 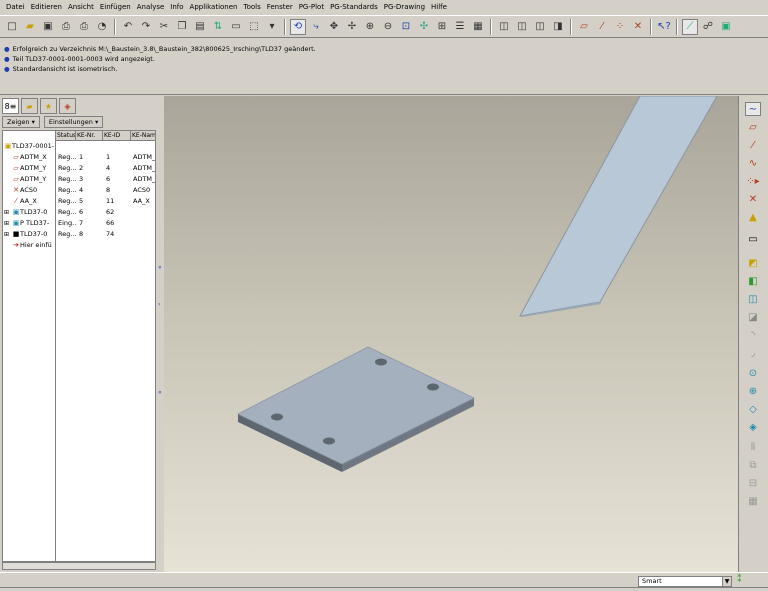 What do you see at coordinates (46, 7) in the screenshot?
I see `menu-editieren: Editieren` at bounding box center [46, 7].